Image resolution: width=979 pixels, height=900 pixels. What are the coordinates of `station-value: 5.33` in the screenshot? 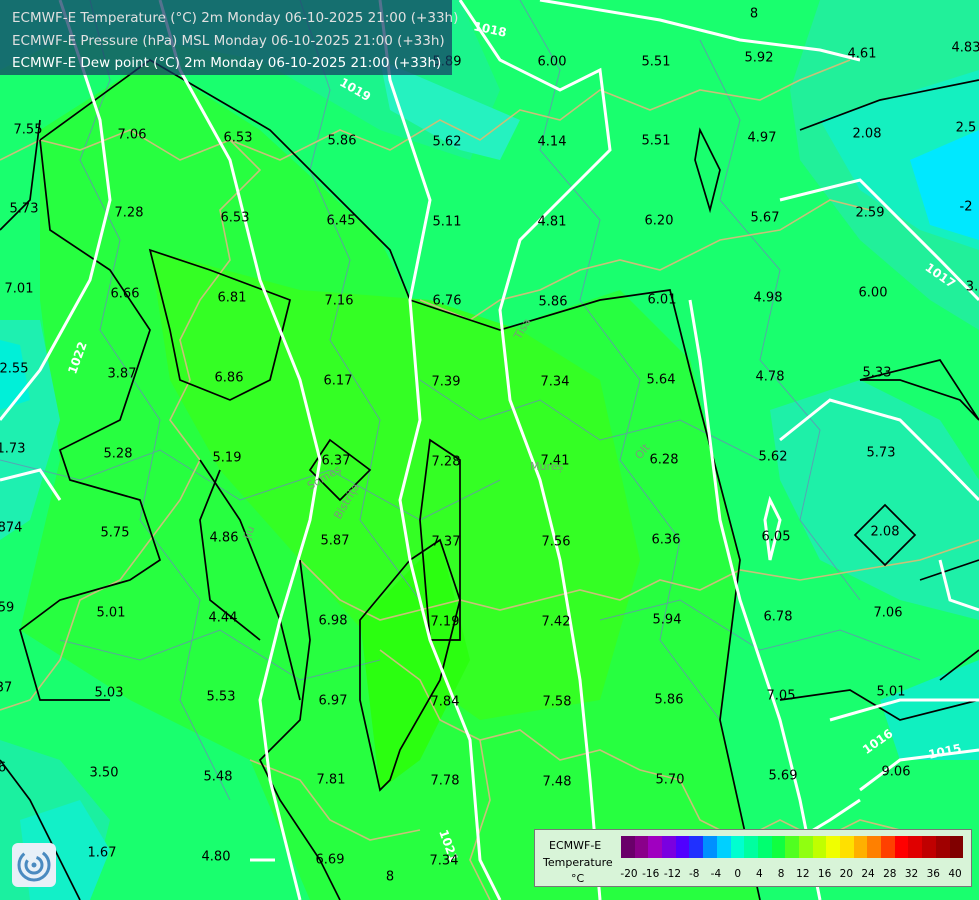 It's located at (877, 373).